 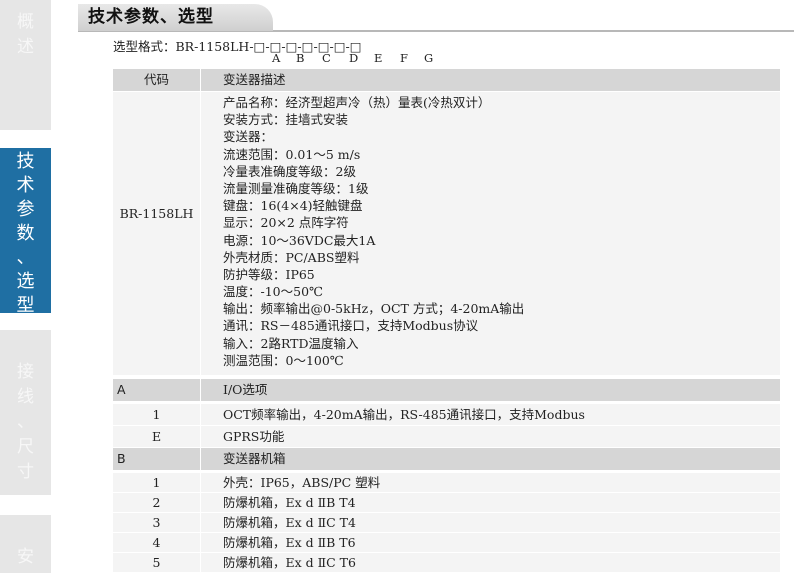 What do you see at coordinates (351, 326) in the screenshot?
I see `spec-line: 通讯：RS－485通讯接口，支持Modbus协议` at bounding box center [351, 326].